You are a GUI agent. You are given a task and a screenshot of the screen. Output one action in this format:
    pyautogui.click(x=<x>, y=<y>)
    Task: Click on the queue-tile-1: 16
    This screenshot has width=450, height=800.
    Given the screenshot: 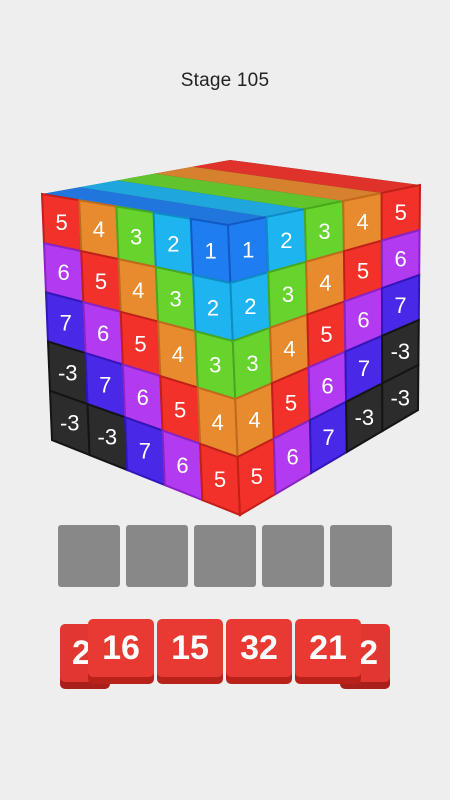 What is the action you would take?
    pyautogui.click(x=121, y=648)
    